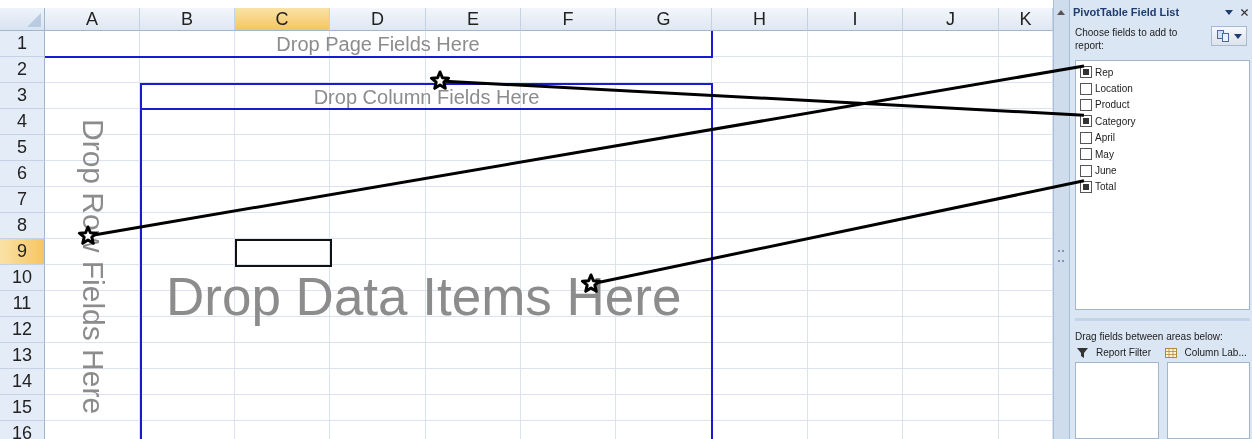  Describe the element at coordinates (22, 226) in the screenshot. I see `row-header: 8` at that location.